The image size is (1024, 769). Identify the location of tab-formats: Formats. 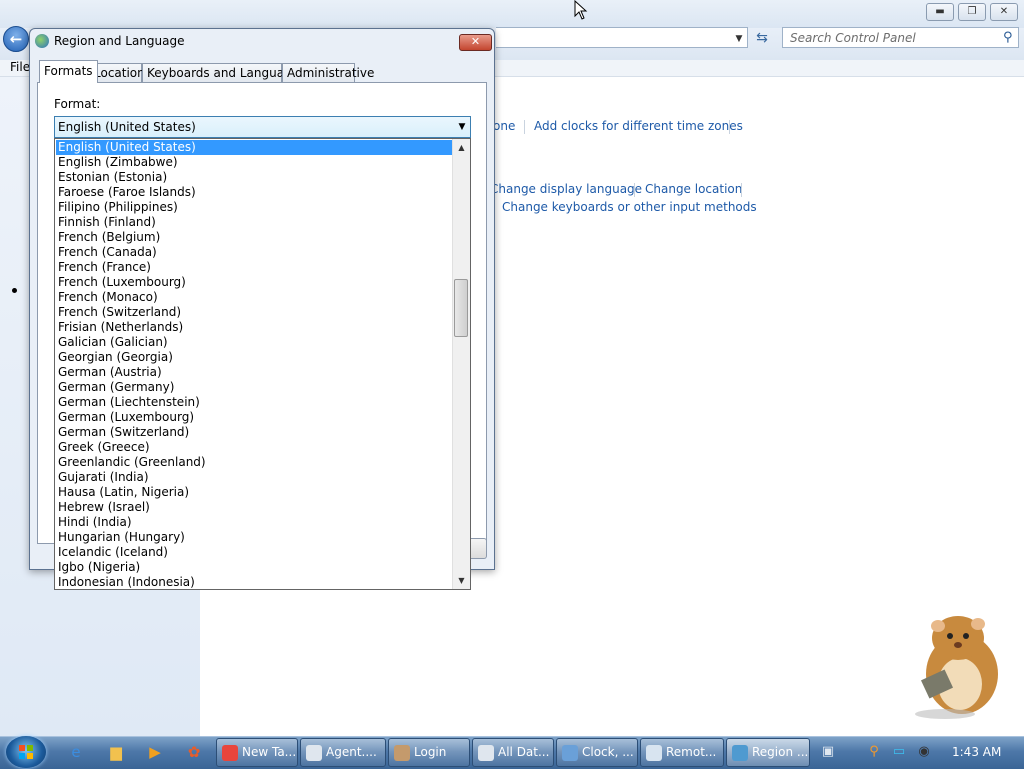
(68, 71).